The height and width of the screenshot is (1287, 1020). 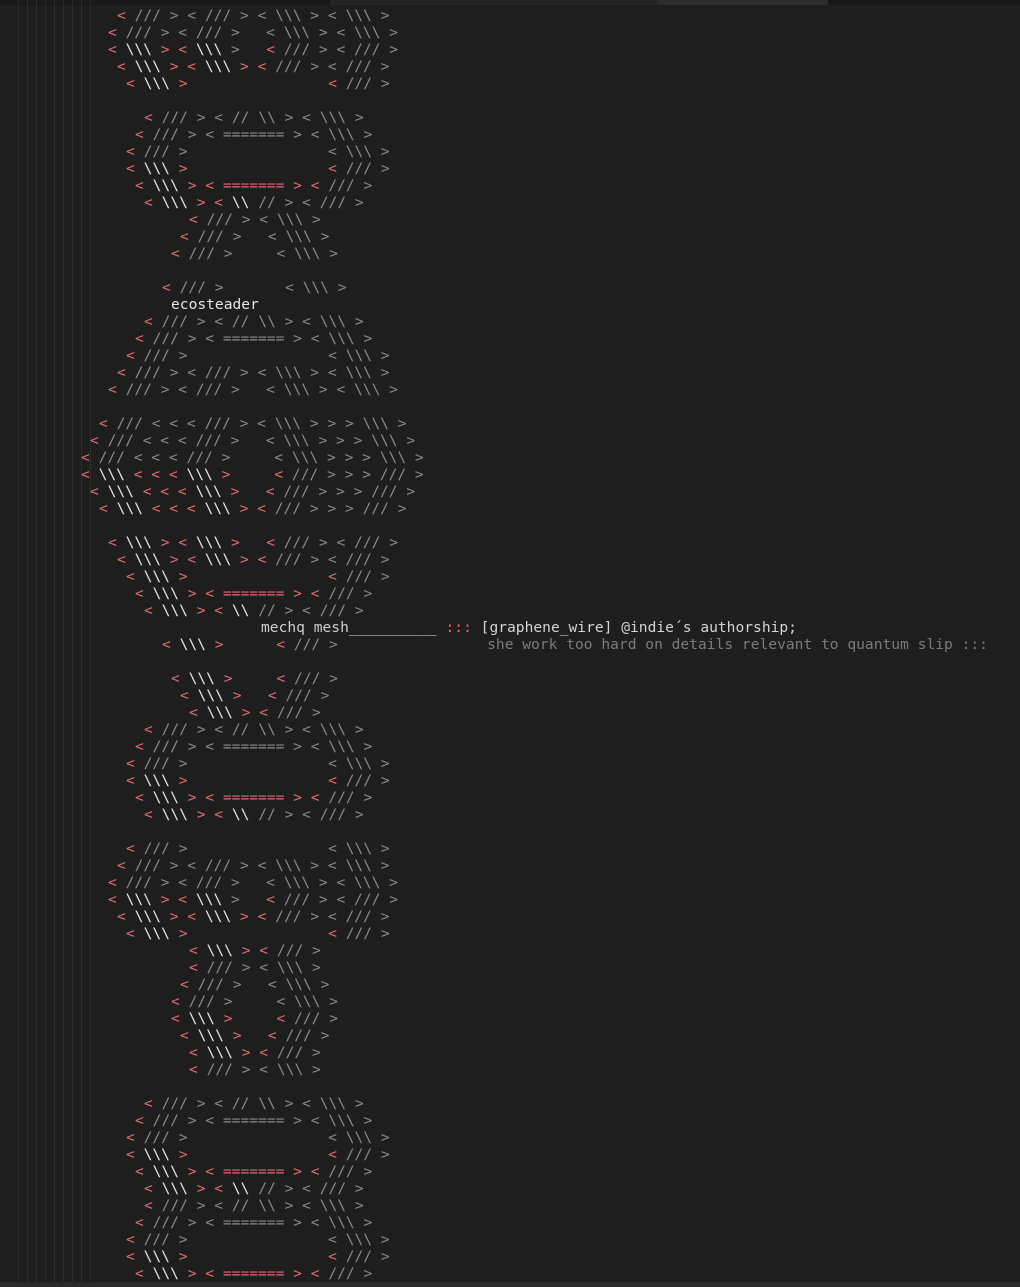 I want to click on code-line: ecosteader, so click(x=215, y=304).